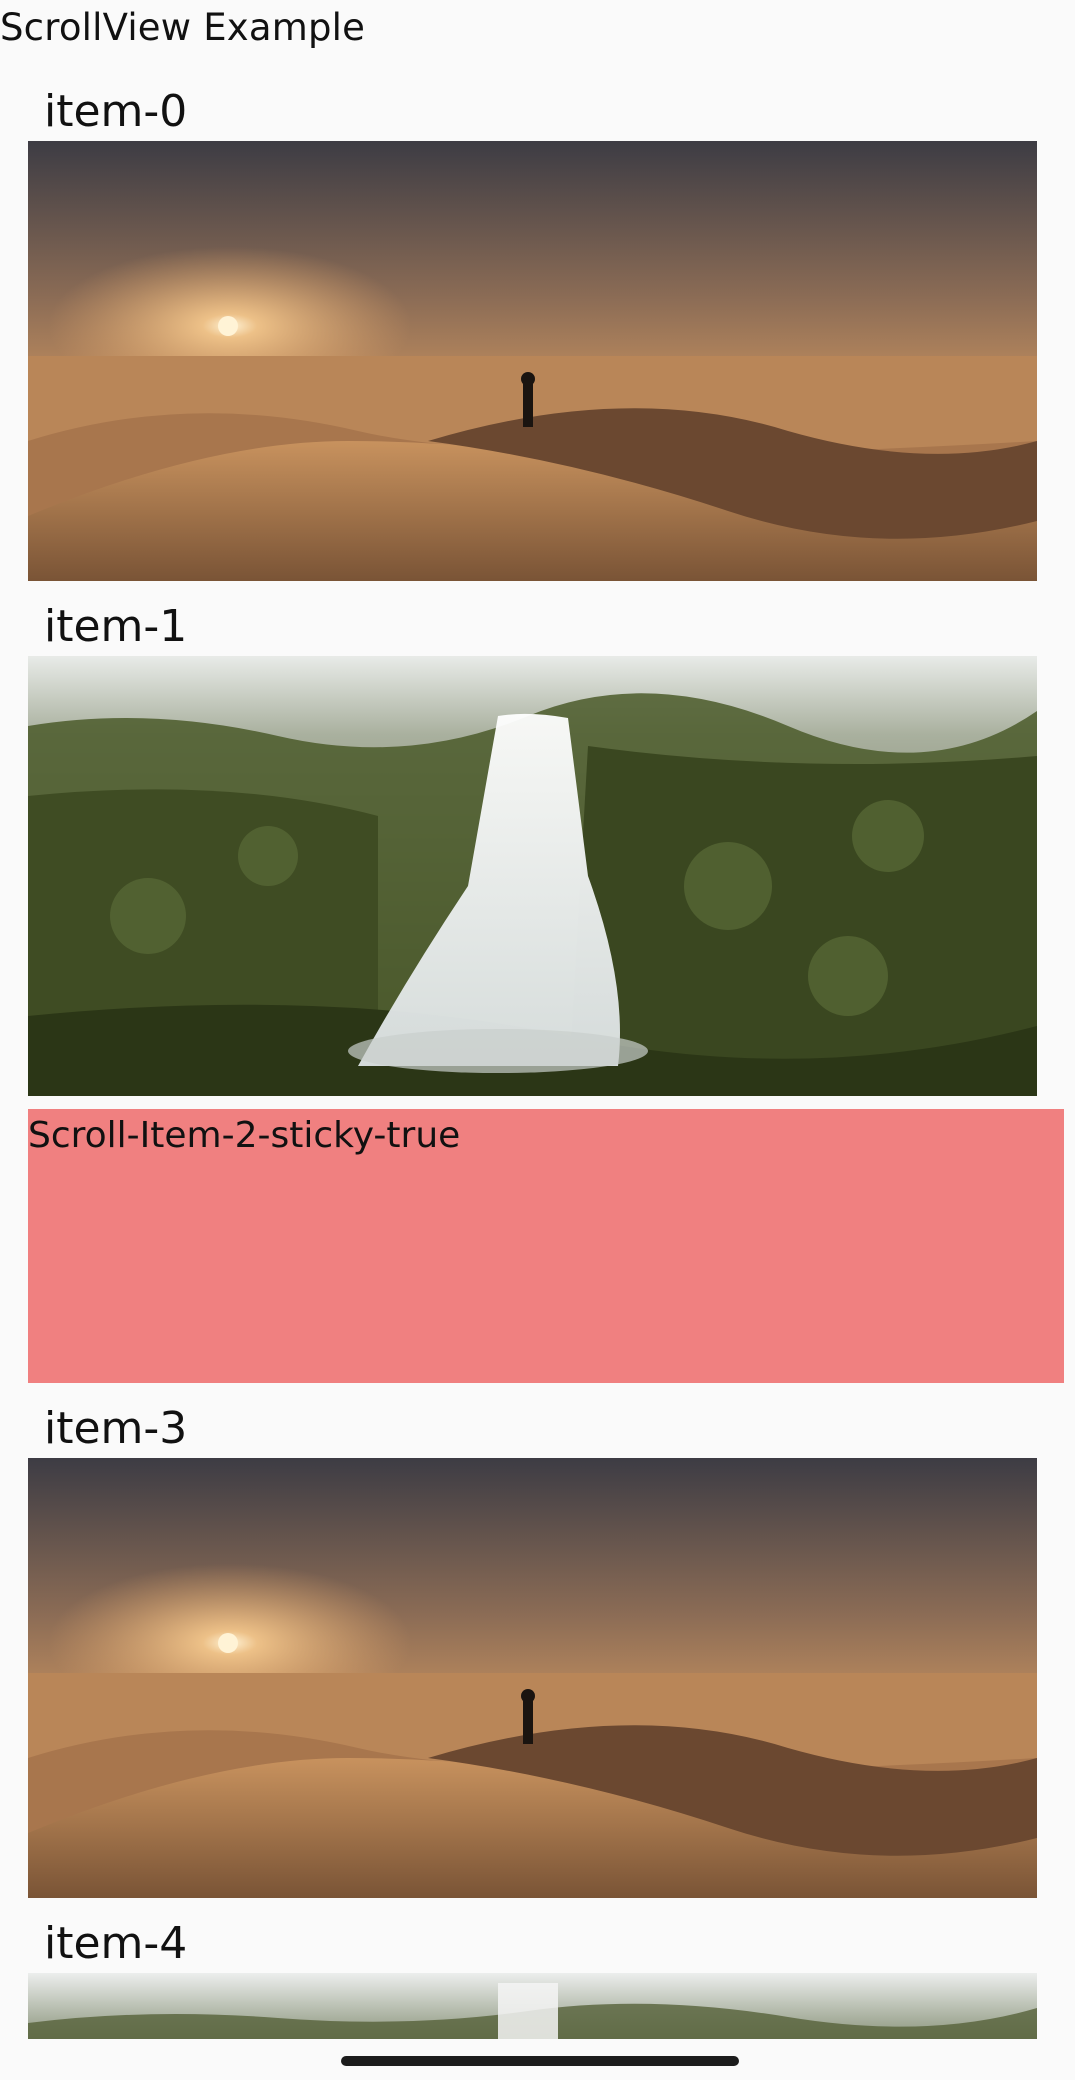  What do you see at coordinates (546, 1246) in the screenshot?
I see `sticky-header-item: Scroll-Item-2-sticky-true` at bounding box center [546, 1246].